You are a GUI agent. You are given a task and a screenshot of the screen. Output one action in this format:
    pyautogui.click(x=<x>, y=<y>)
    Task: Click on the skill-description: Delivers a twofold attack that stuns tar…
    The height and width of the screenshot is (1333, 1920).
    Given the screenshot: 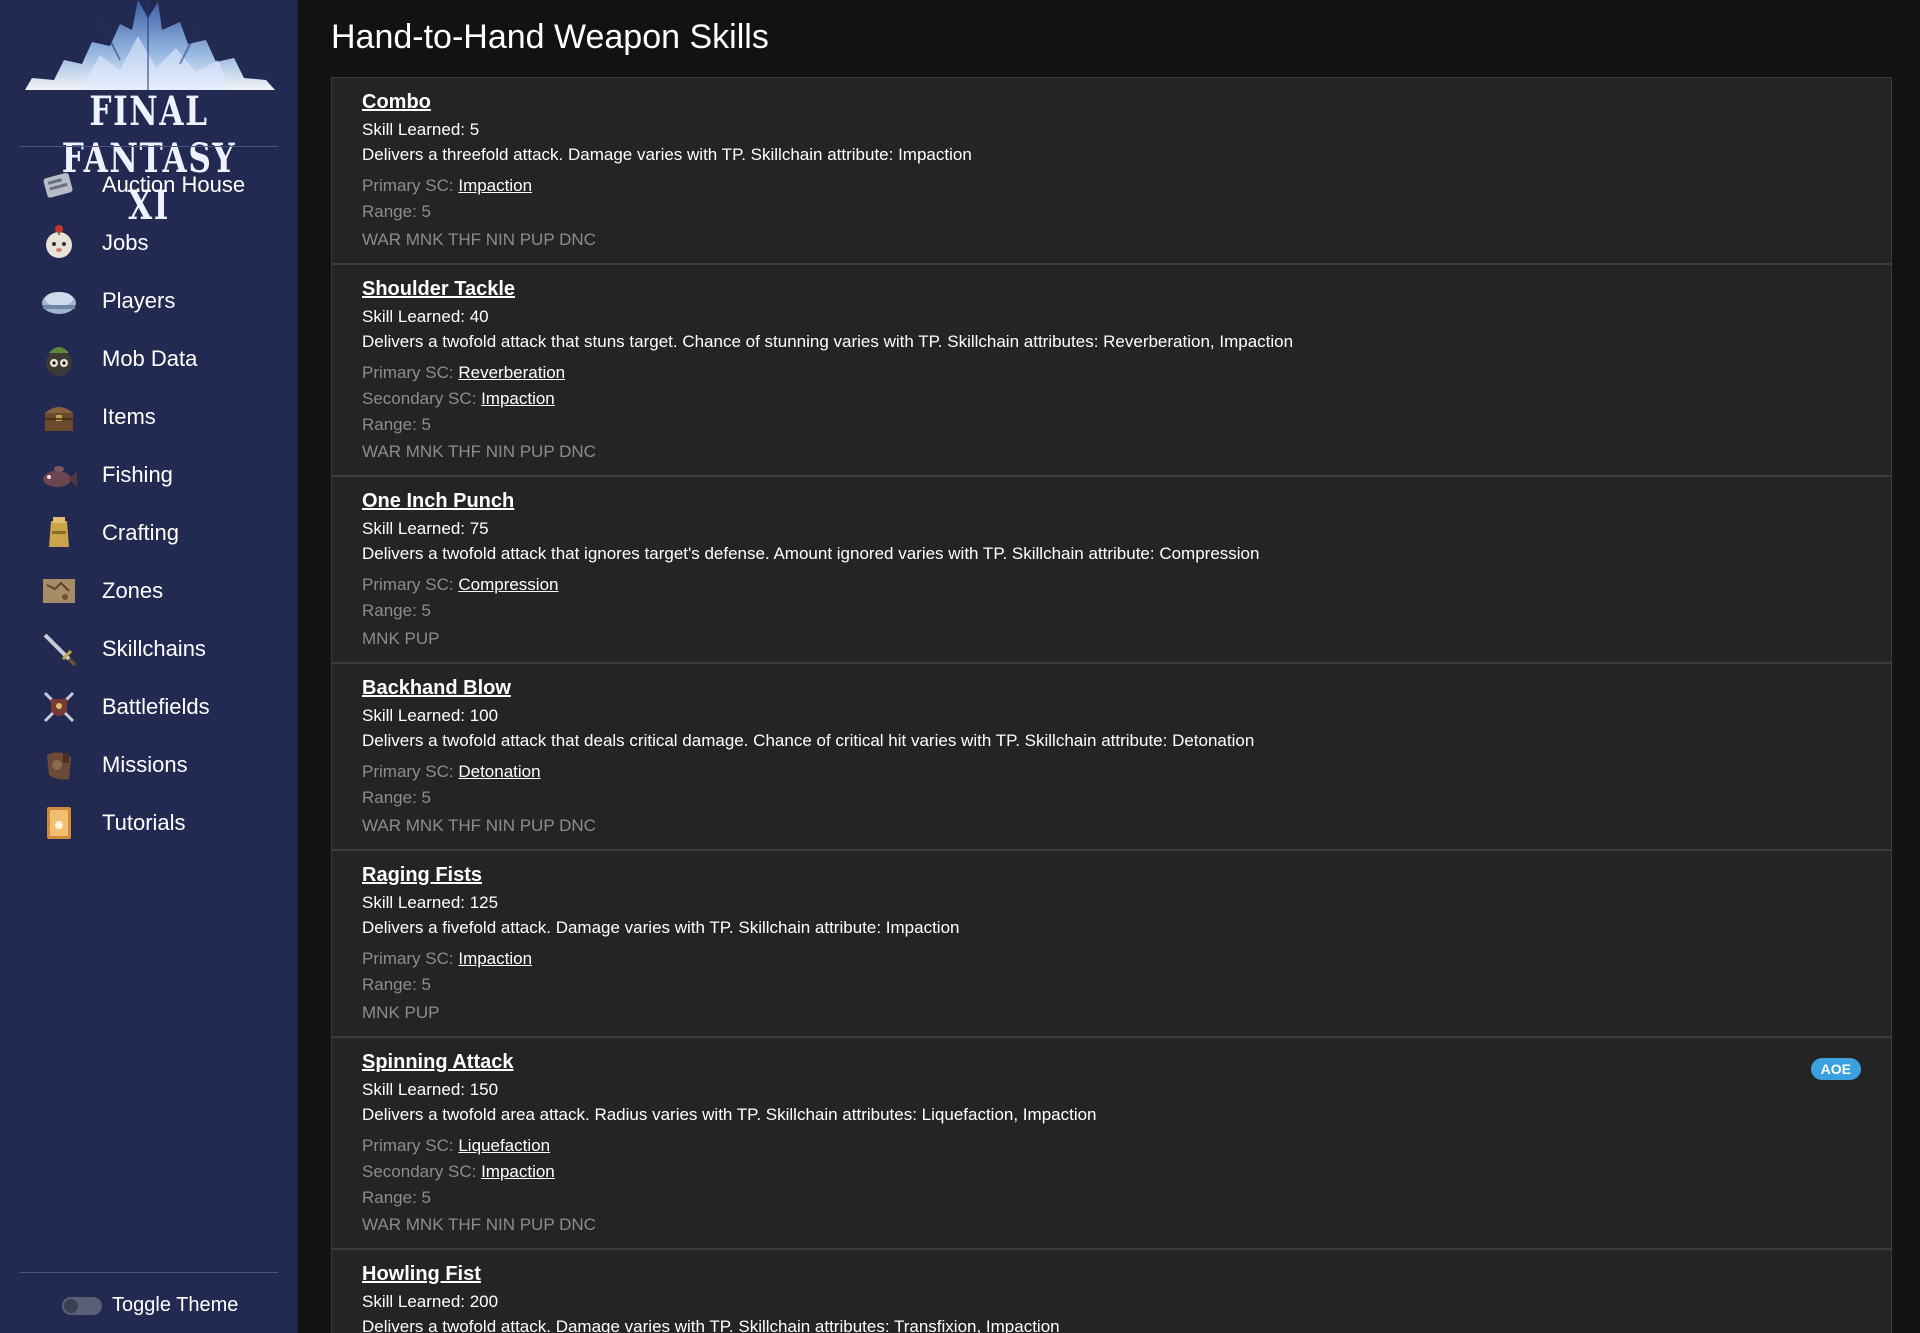 What is the action you would take?
    pyautogui.click(x=828, y=341)
    